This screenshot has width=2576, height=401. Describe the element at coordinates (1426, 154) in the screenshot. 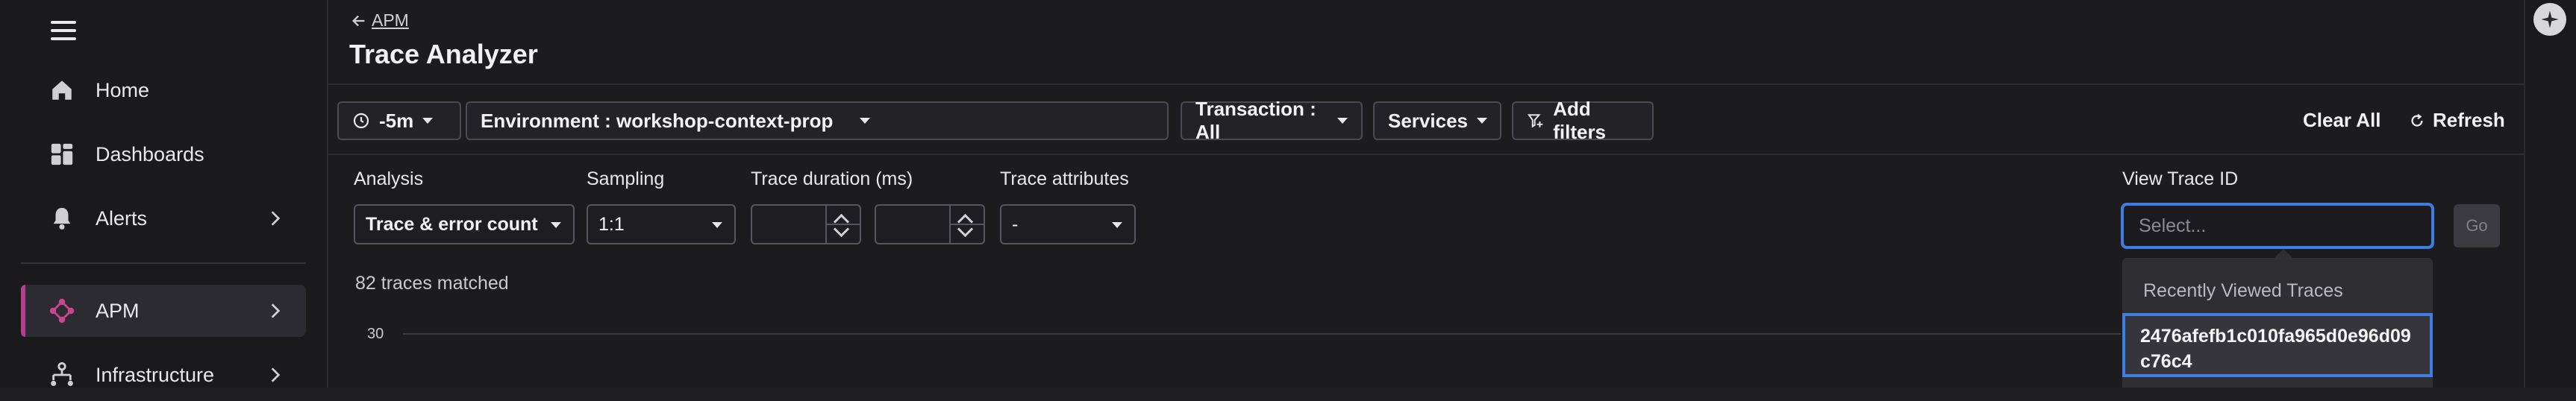

I see `filters-divider` at that location.